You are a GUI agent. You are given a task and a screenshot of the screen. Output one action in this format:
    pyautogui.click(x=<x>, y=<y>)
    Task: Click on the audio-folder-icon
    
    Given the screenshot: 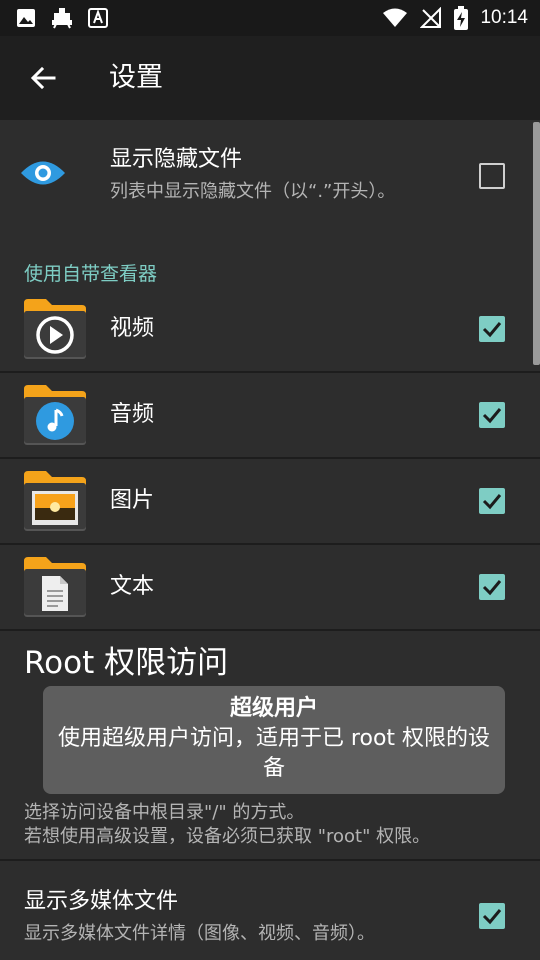 What is the action you would take?
    pyautogui.click(x=55, y=415)
    